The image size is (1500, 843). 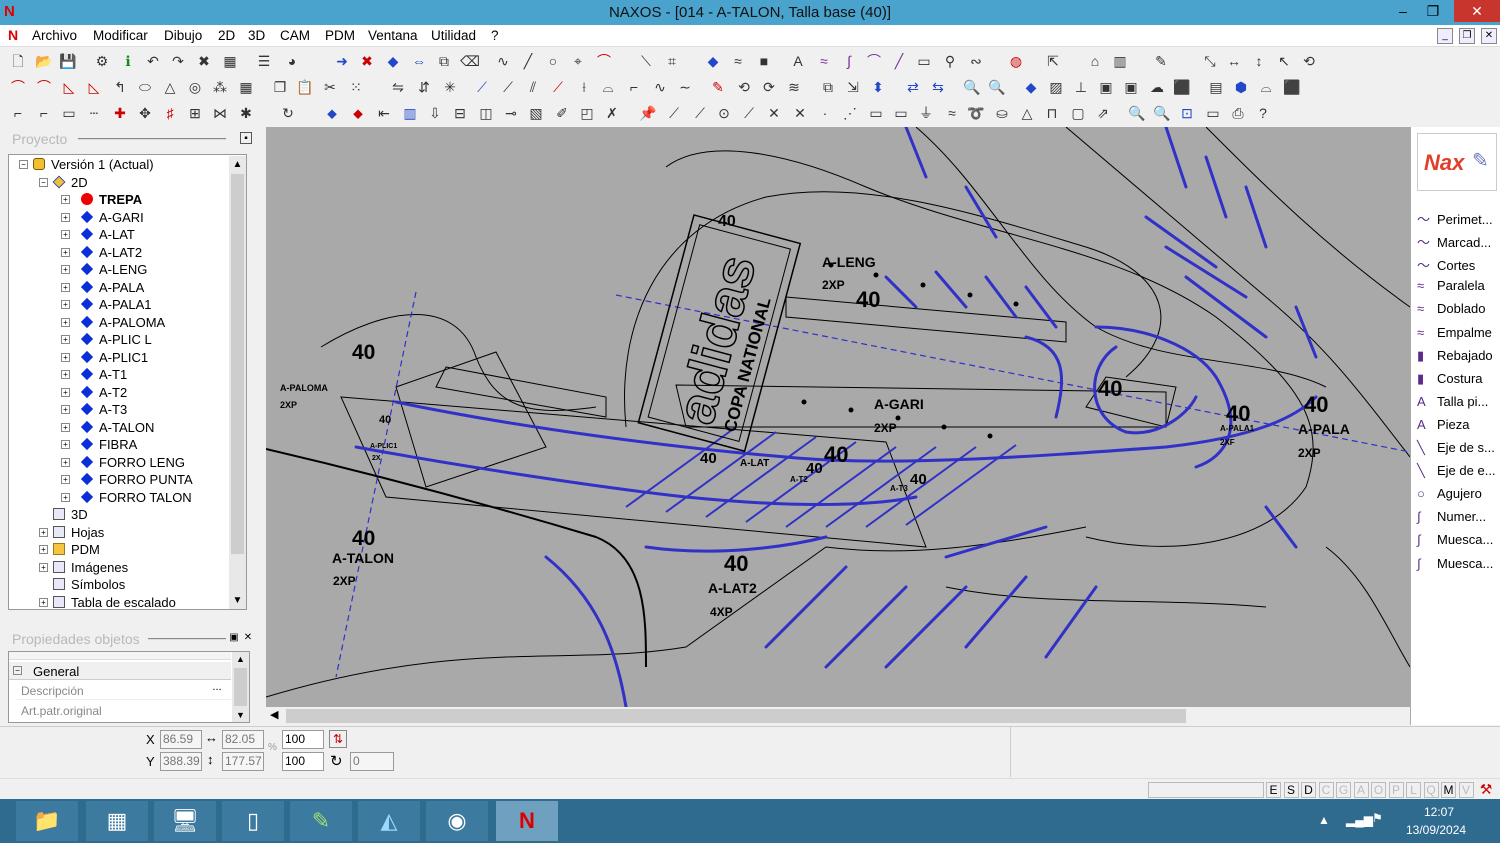 What do you see at coordinates (240, 687) in the screenshot?
I see `props-scrollbar: ▲ ▼` at bounding box center [240, 687].